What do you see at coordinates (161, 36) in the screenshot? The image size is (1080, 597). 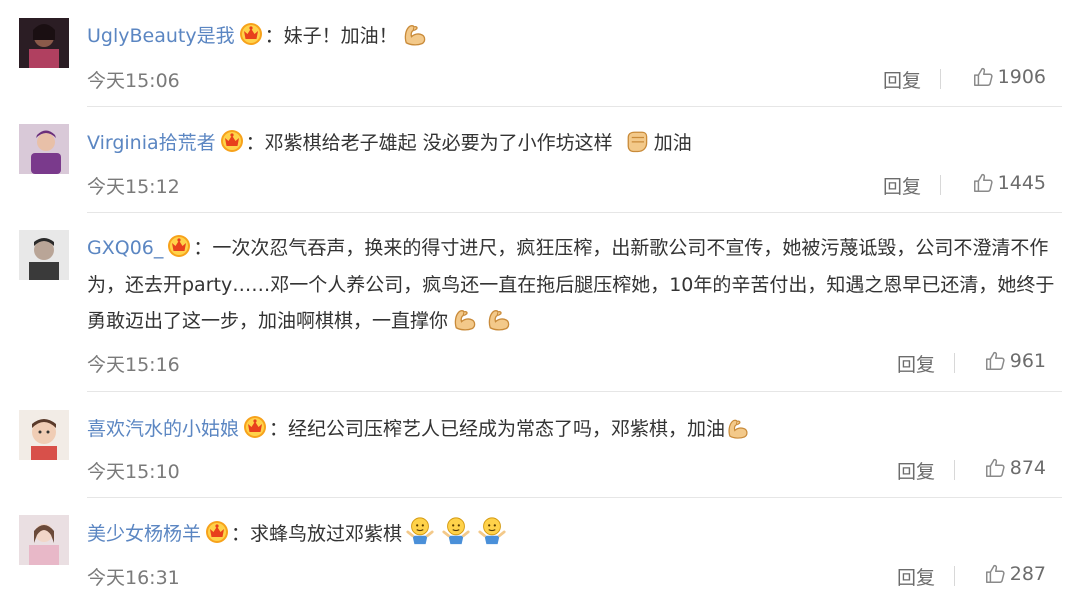 I see `username-link: UglyBeauty是我` at bounding box center [161, 36].